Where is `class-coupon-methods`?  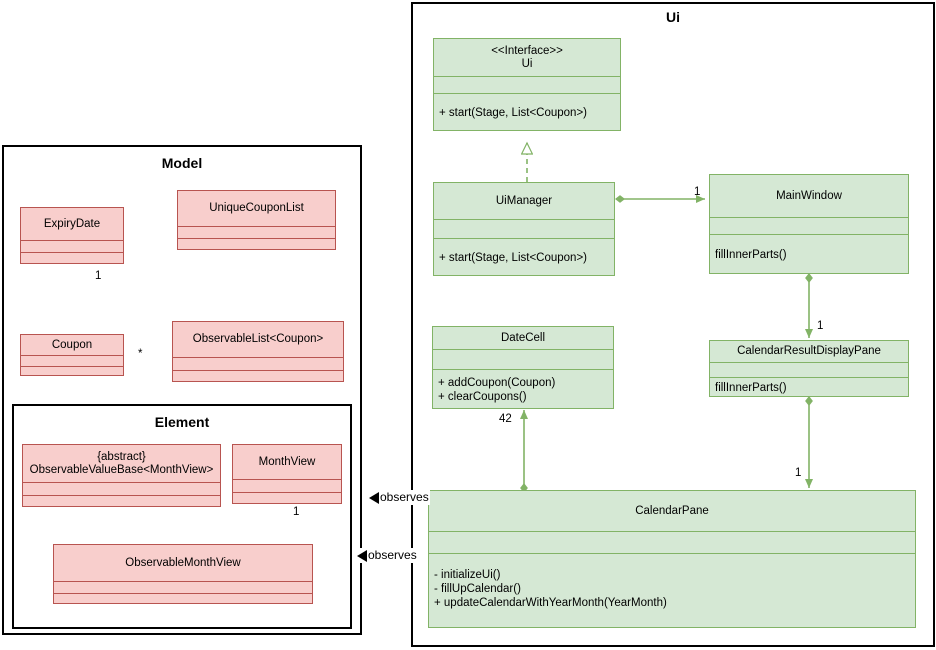 class-coupon-methods is located at coordinates (72, 371).